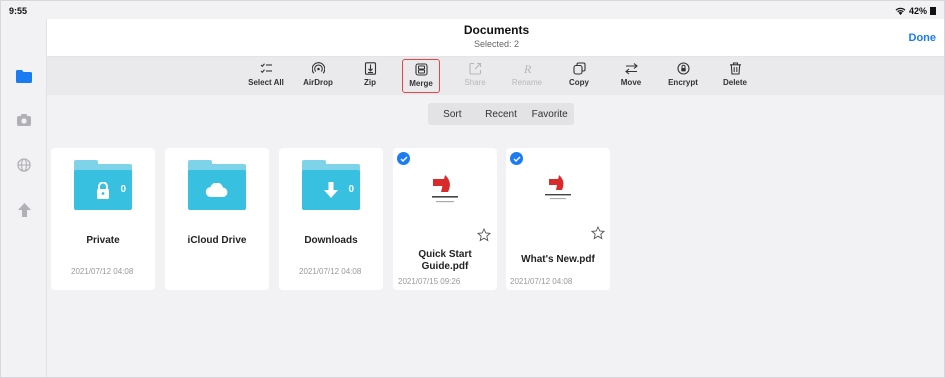 The width and height of the screenshot is (945, 378). Describe the element at coordinates (103, 190) in the screenshot. I see `lock-icon` at that location.